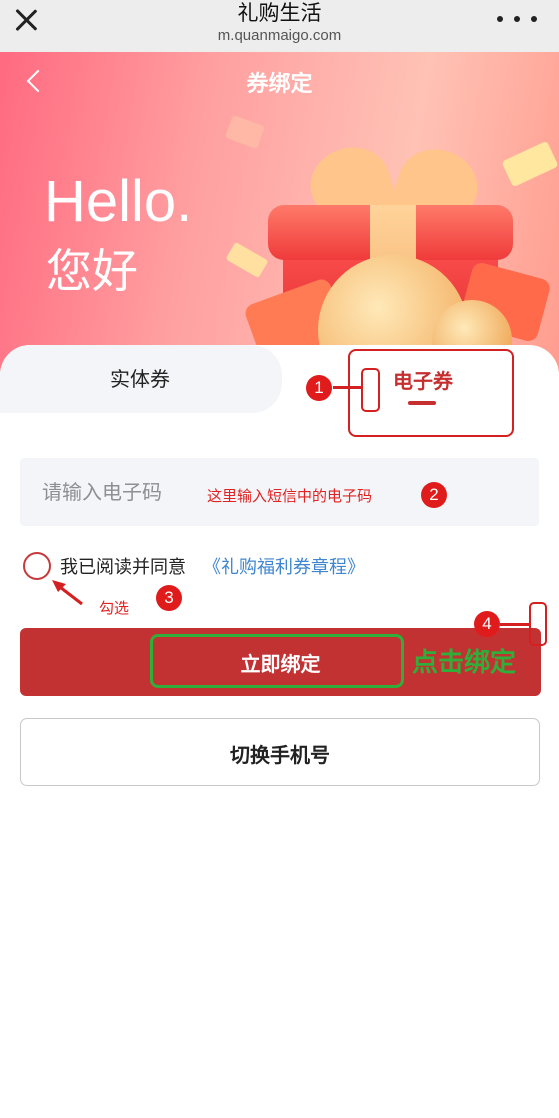 The image size is (559, 1118). I want to click on annotation-arrow-icon, so click(67, 593).